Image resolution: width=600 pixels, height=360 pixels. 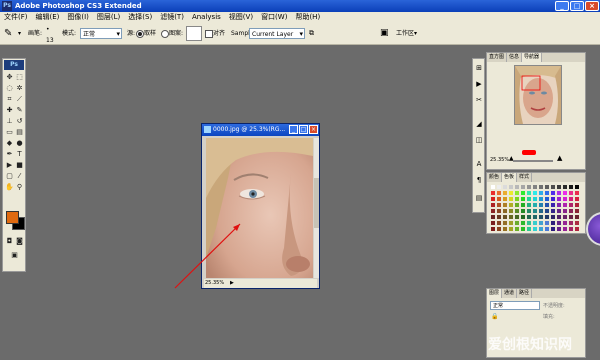 I want to click on actions-panel-icon: ▶, so click(x=479, y=84).